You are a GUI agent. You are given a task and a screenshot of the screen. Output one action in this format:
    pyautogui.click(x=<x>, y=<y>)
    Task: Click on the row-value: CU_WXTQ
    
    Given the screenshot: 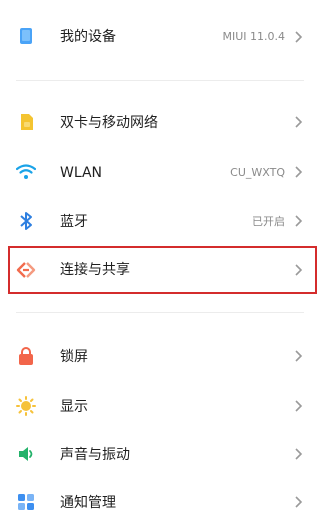 What is the action you would take?
    pyautogui.click(x=257, y=172)
    